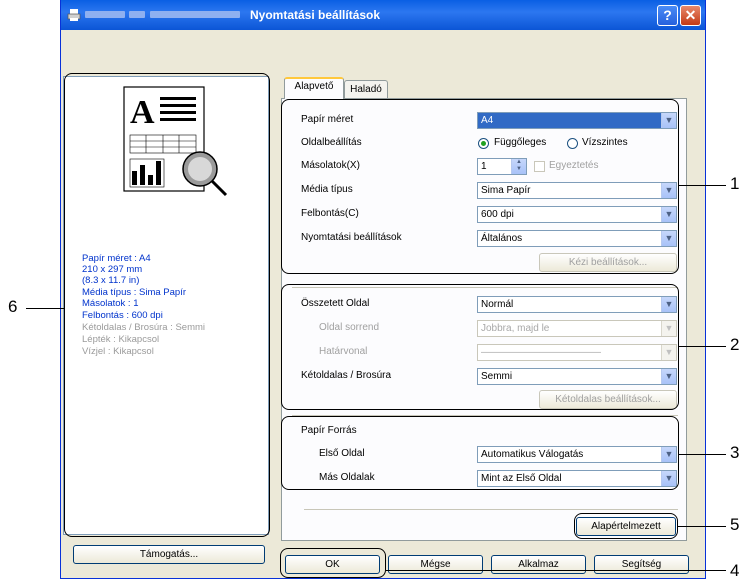  What do you see at coordinates (383, 15) in the screenshot?
I see `title-bar: Nyomtatási beállítások ? ✕` at bounding box center [383, 15].